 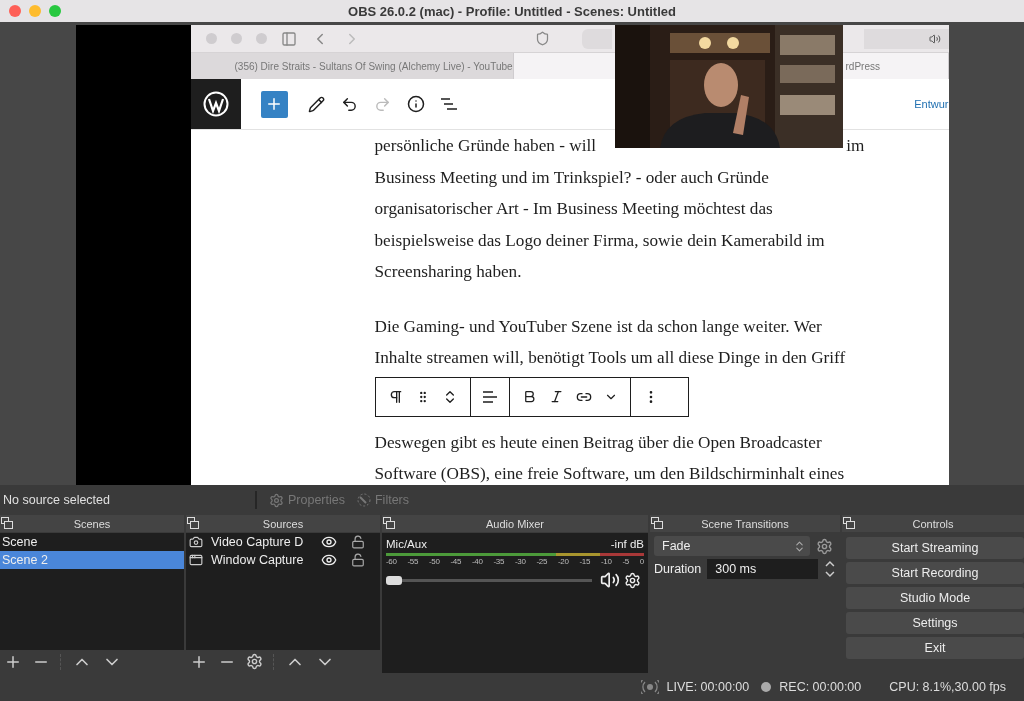 What do you see at coordinates (448, 272) in the screenshot?
I see `paragraph-line: Screensharing haben.` at bounding box center [448, 272].